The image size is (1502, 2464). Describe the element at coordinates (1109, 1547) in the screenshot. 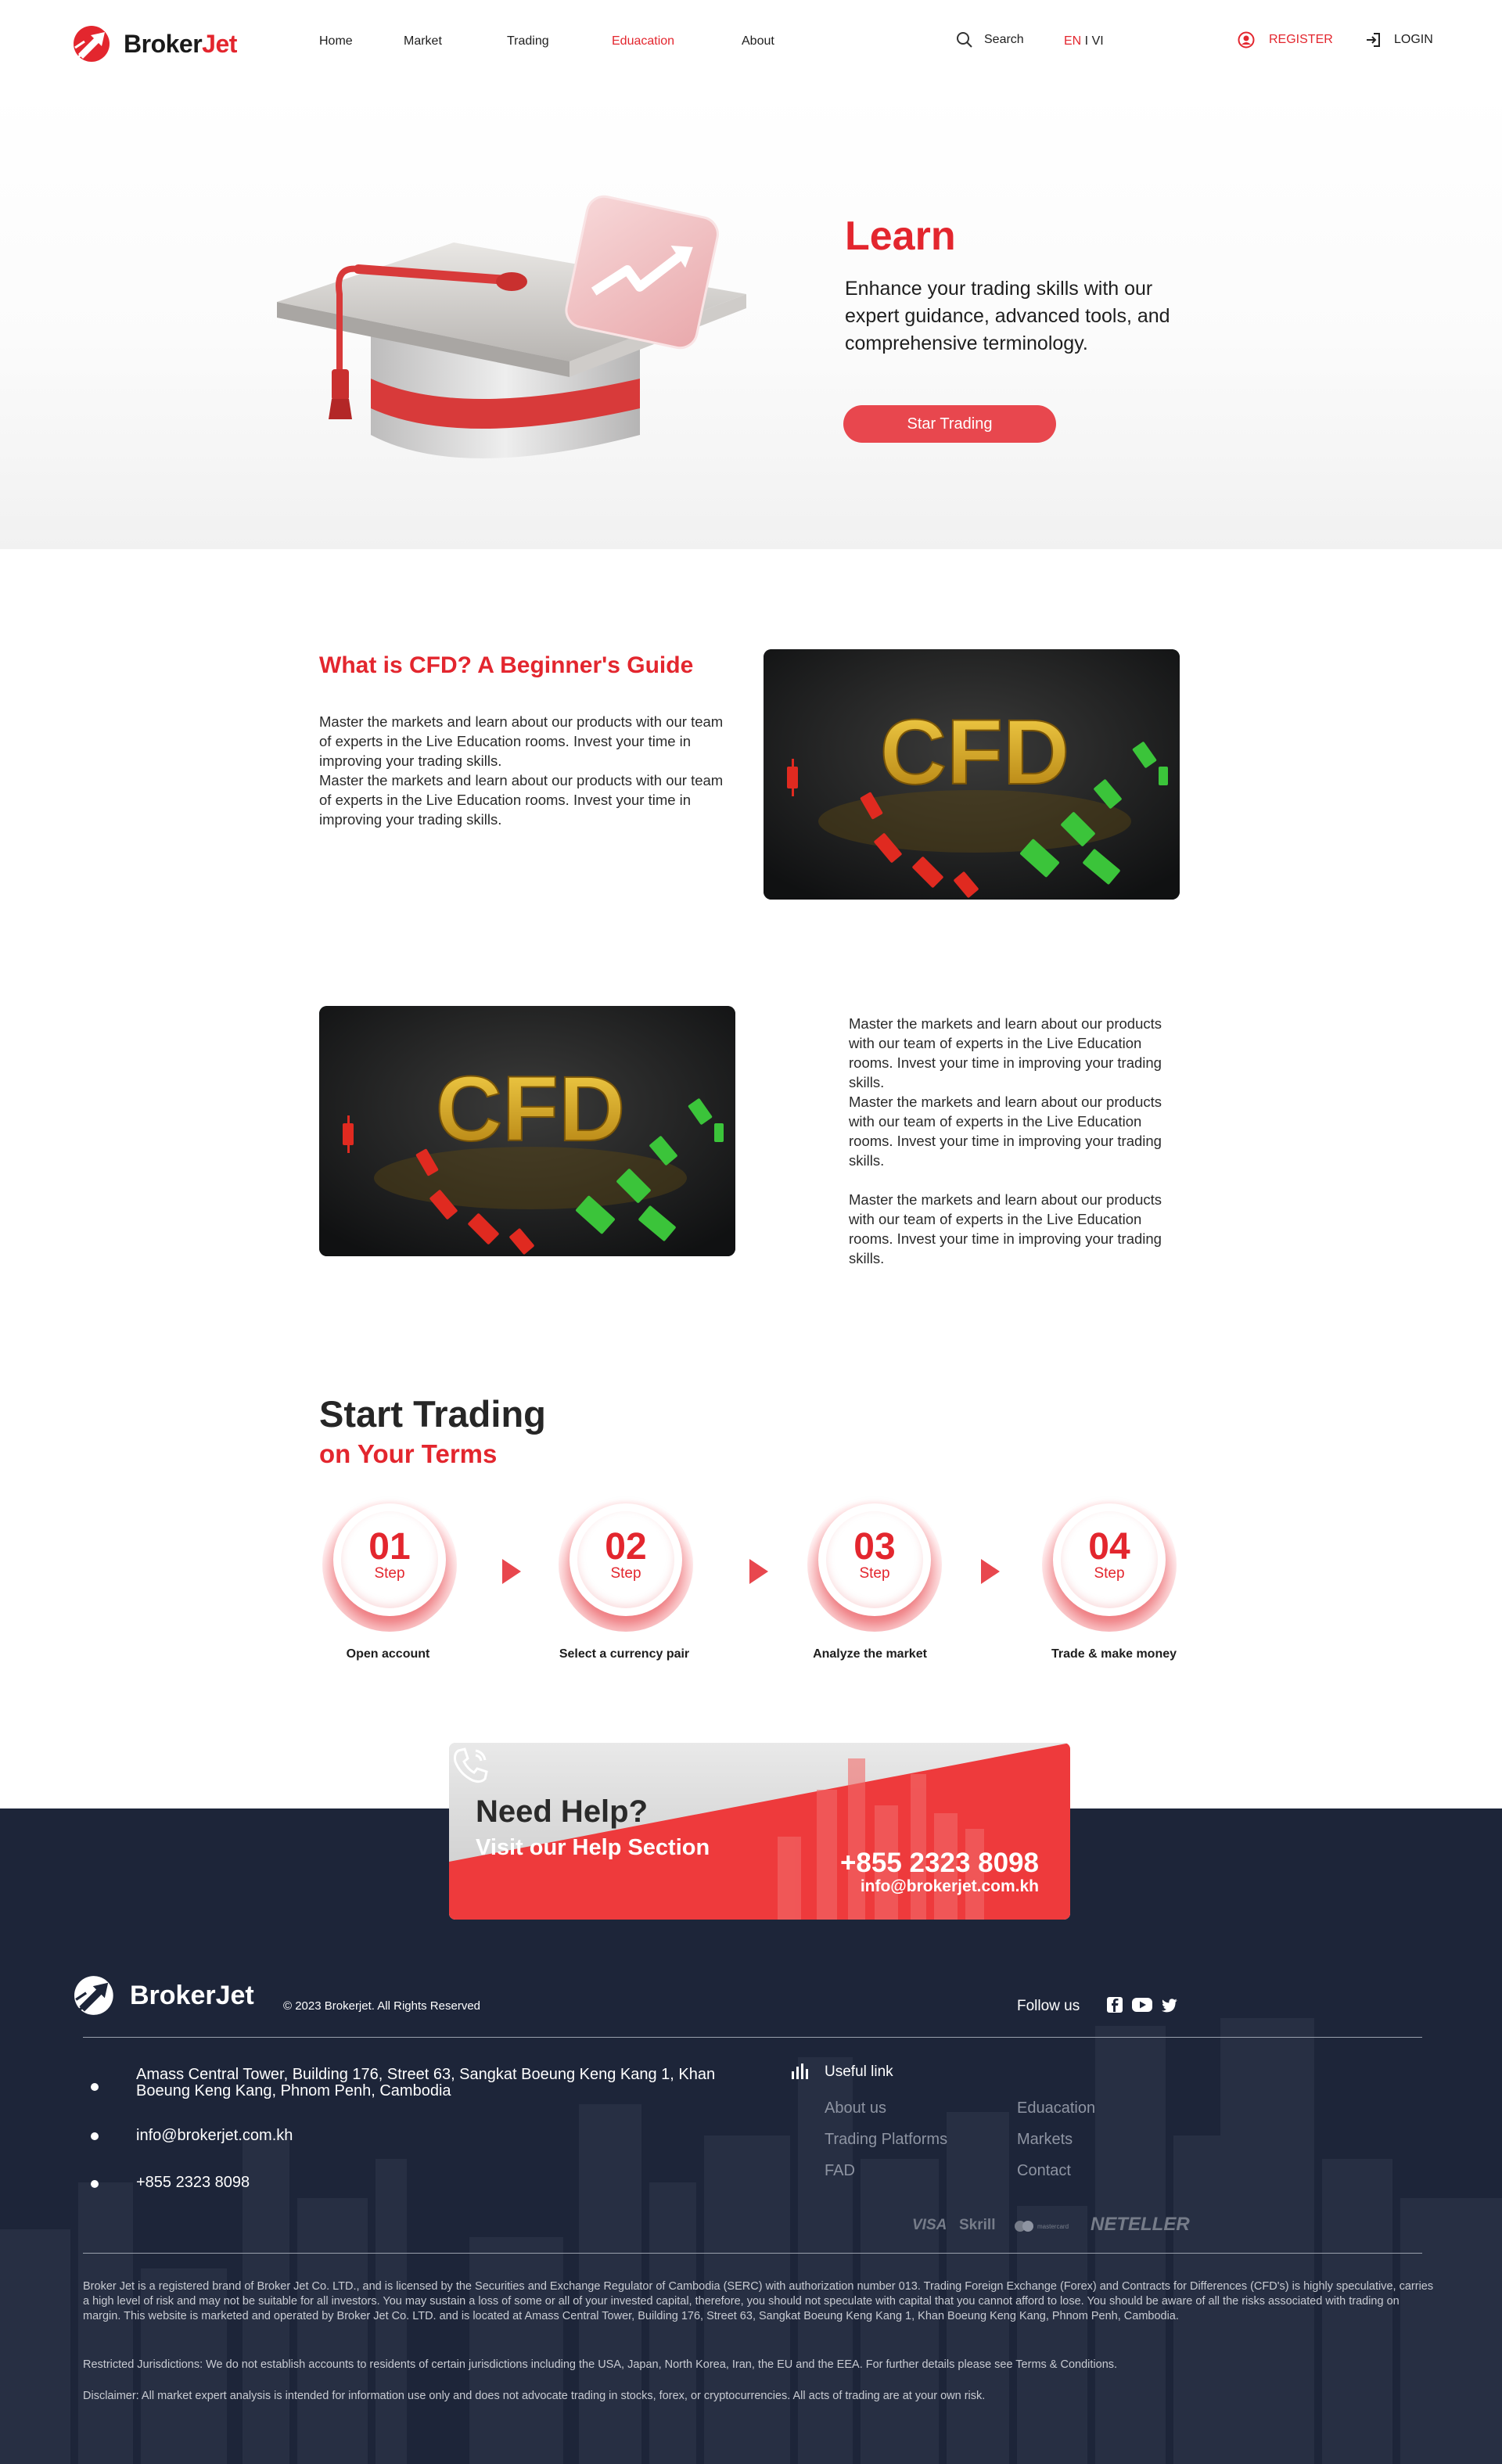

I see `step-number: 04` at that location.